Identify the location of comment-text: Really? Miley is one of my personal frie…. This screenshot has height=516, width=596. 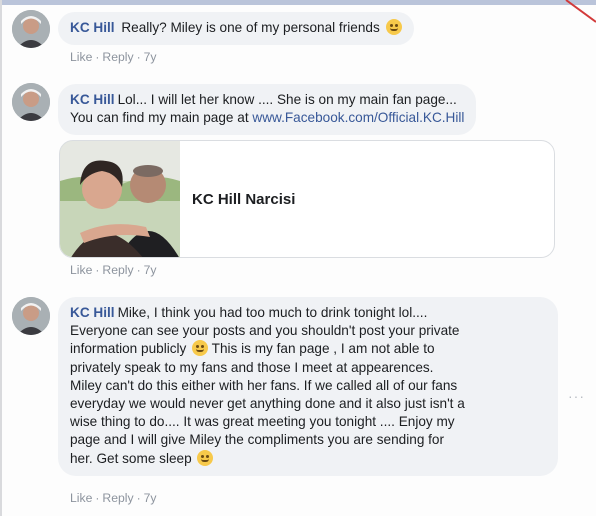
(250, 27).